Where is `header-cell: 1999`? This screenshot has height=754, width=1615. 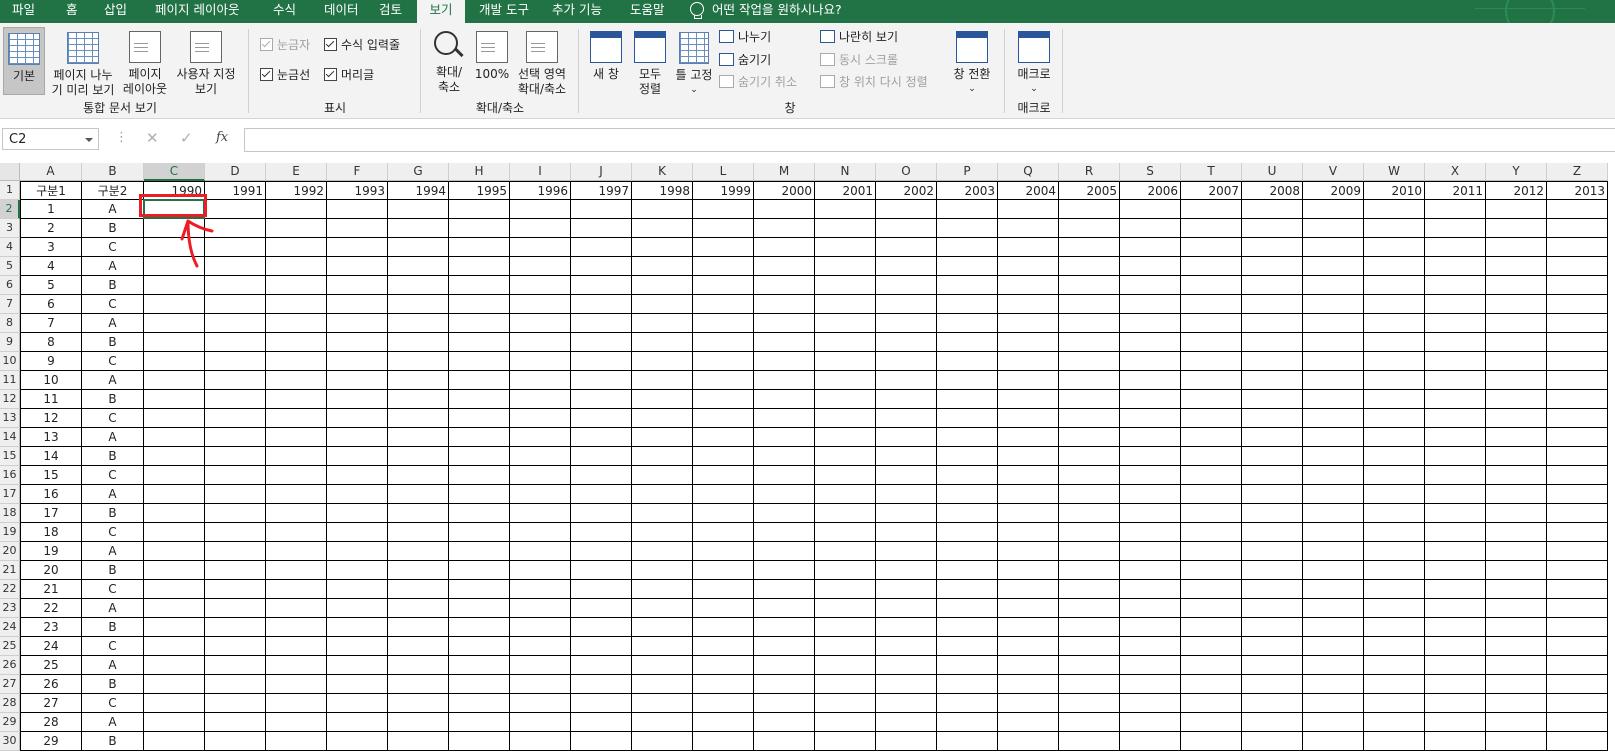 header-cell: 1999 is located at coordinates (723, 190).